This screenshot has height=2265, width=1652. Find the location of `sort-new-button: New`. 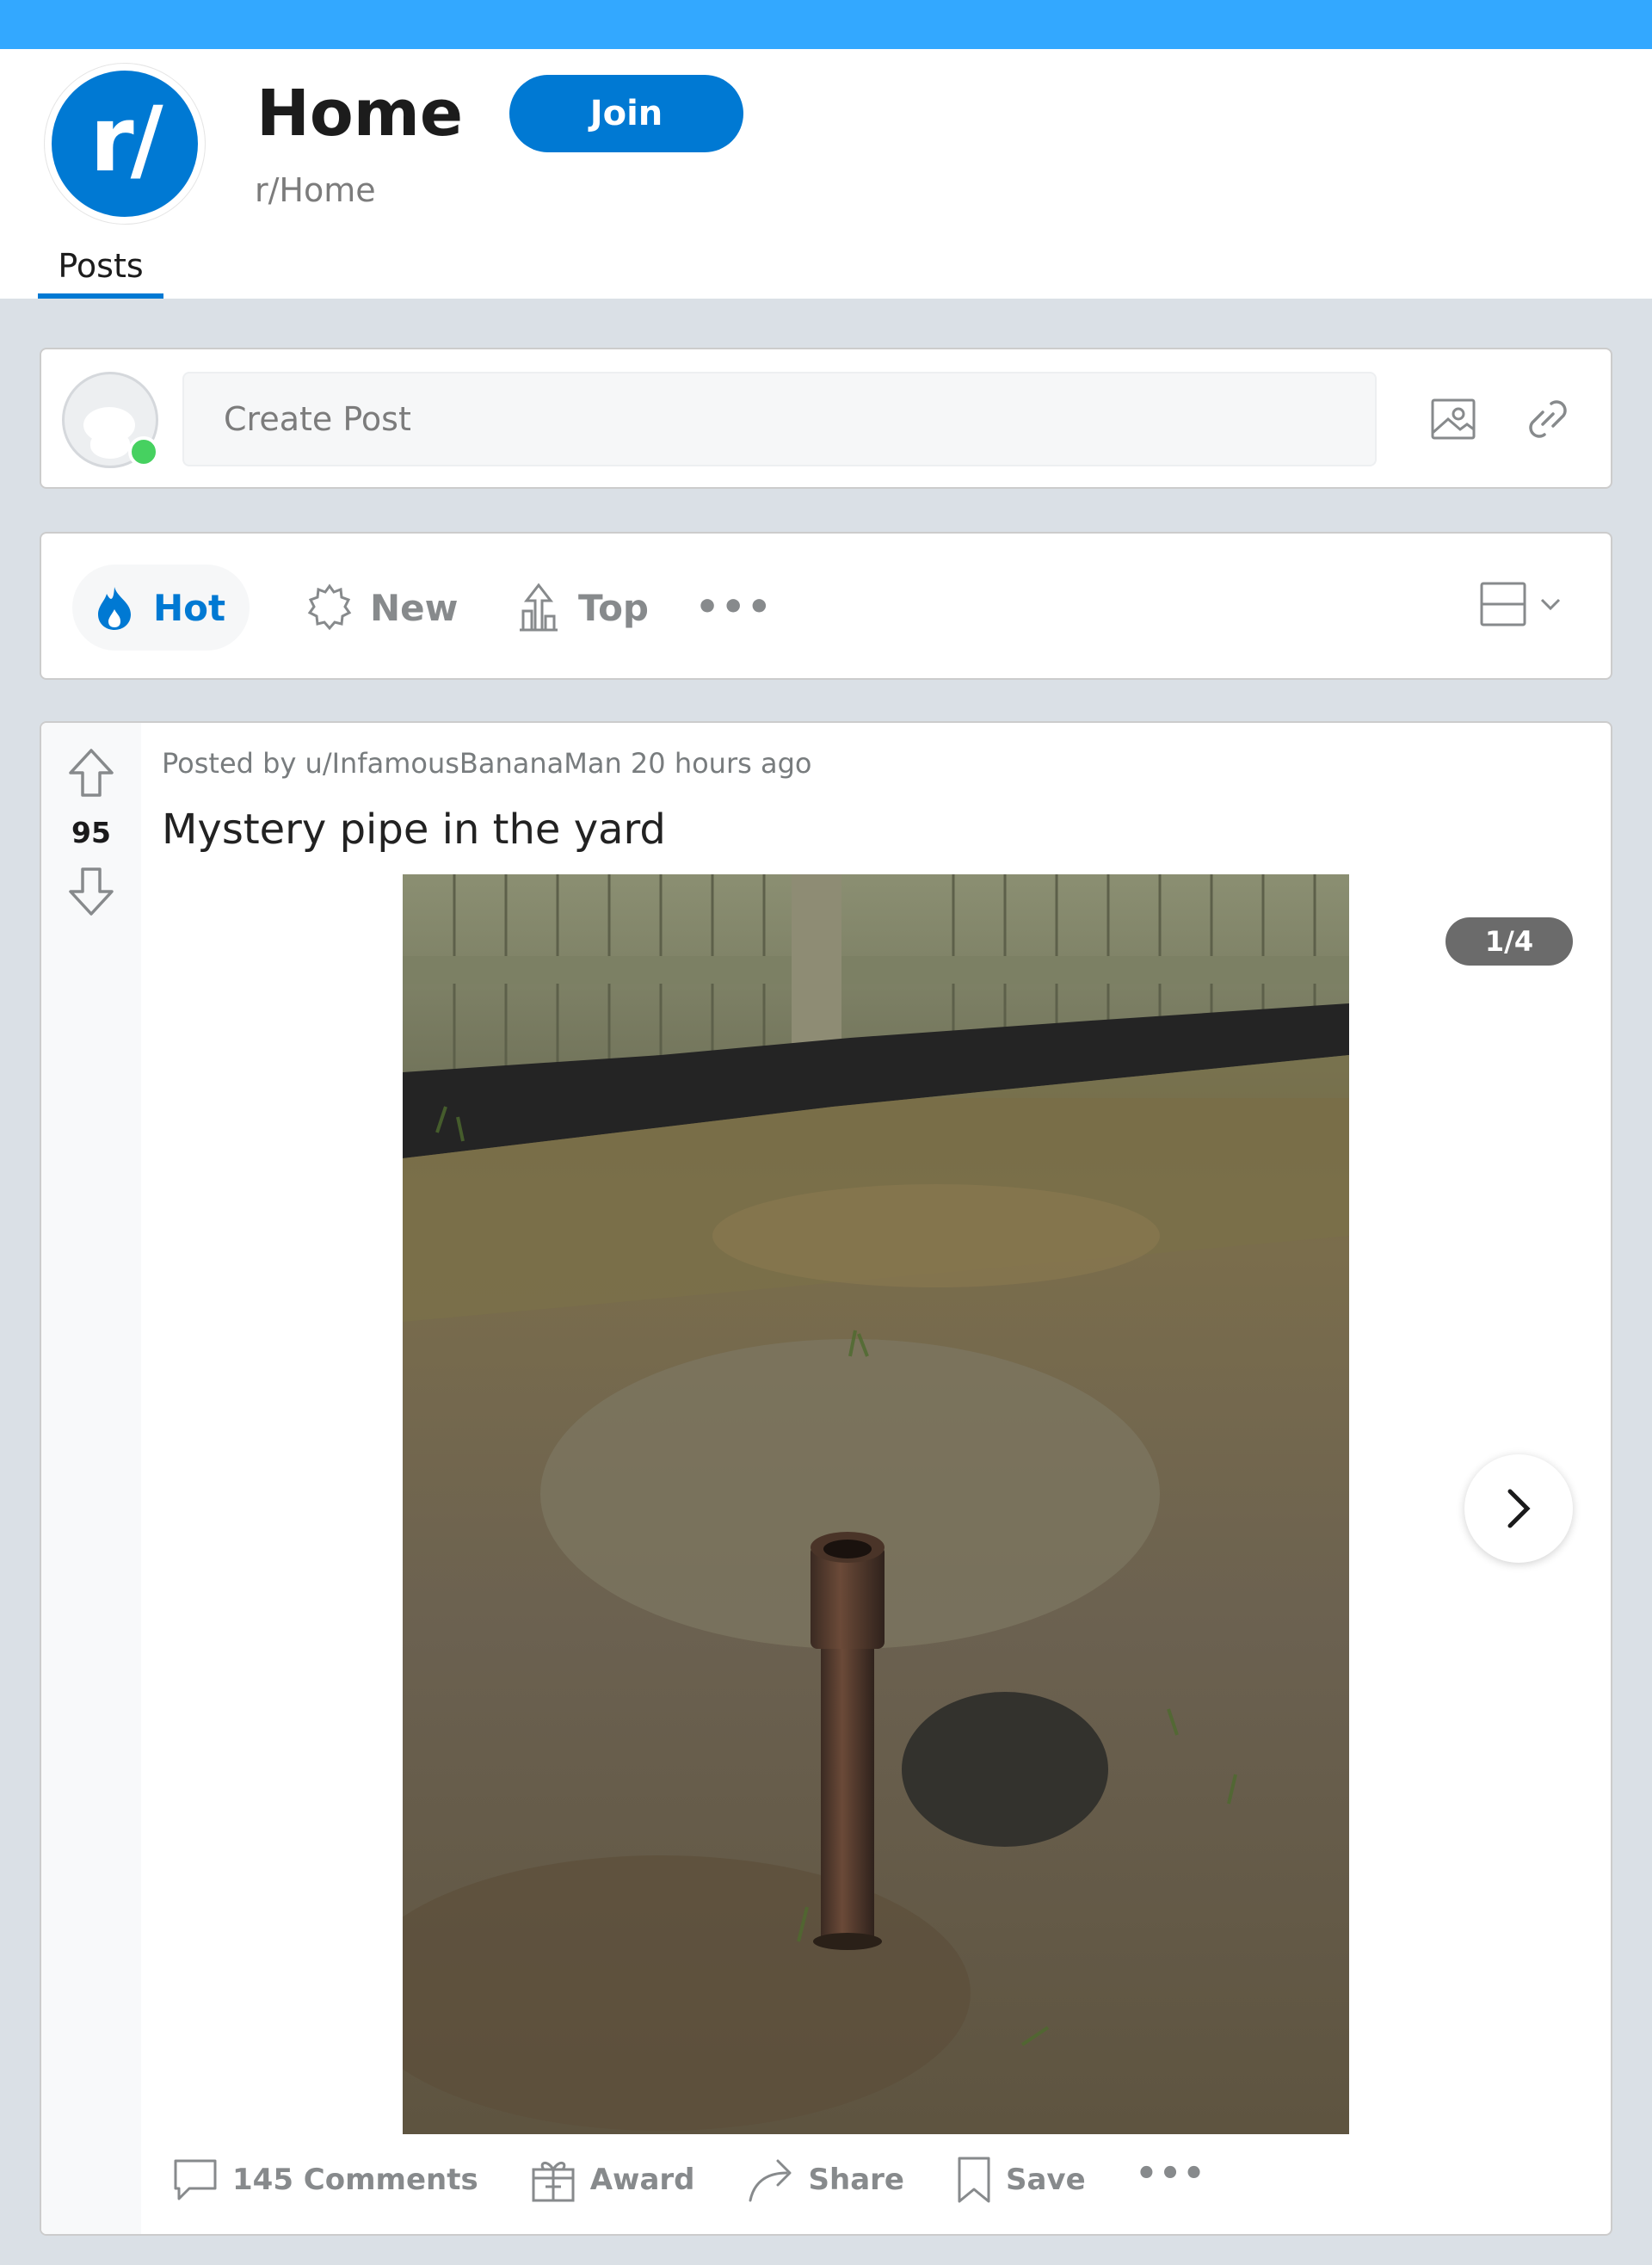

sort-new-button: New is located at coordinates (384, 608).